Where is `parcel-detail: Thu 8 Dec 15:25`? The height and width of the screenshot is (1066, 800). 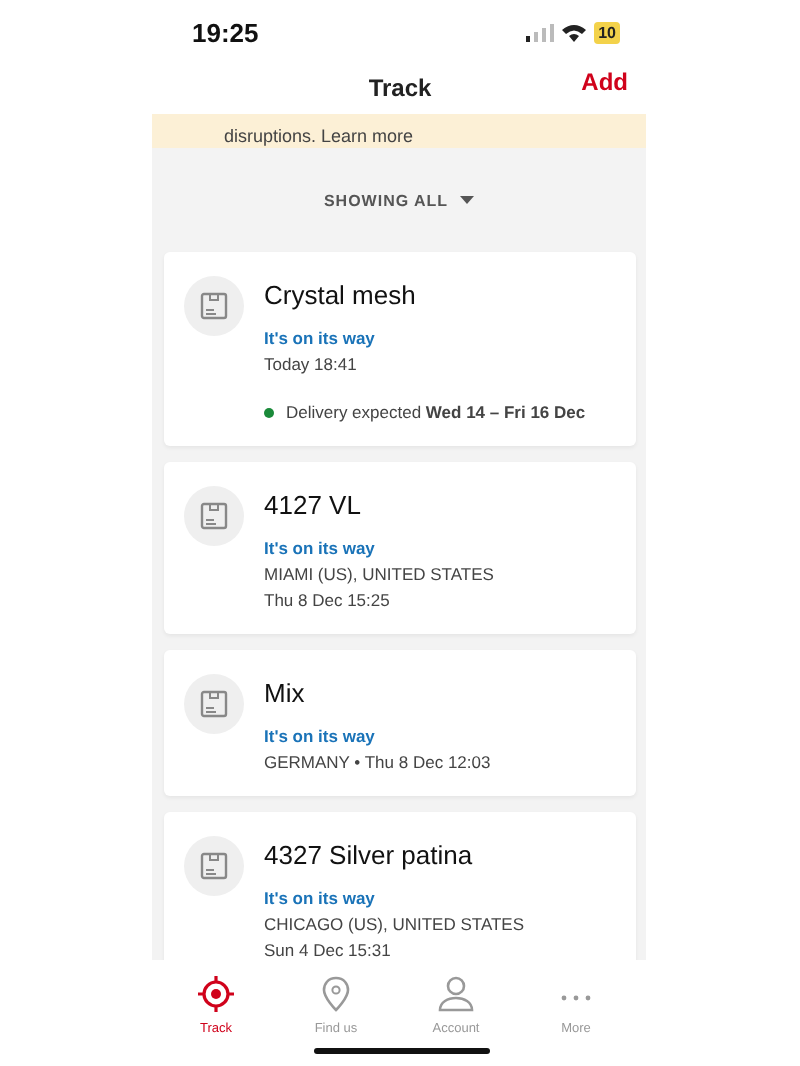
parcel-detail: Thu 8 Dec 15:25 is located at coordinates (328, 600).